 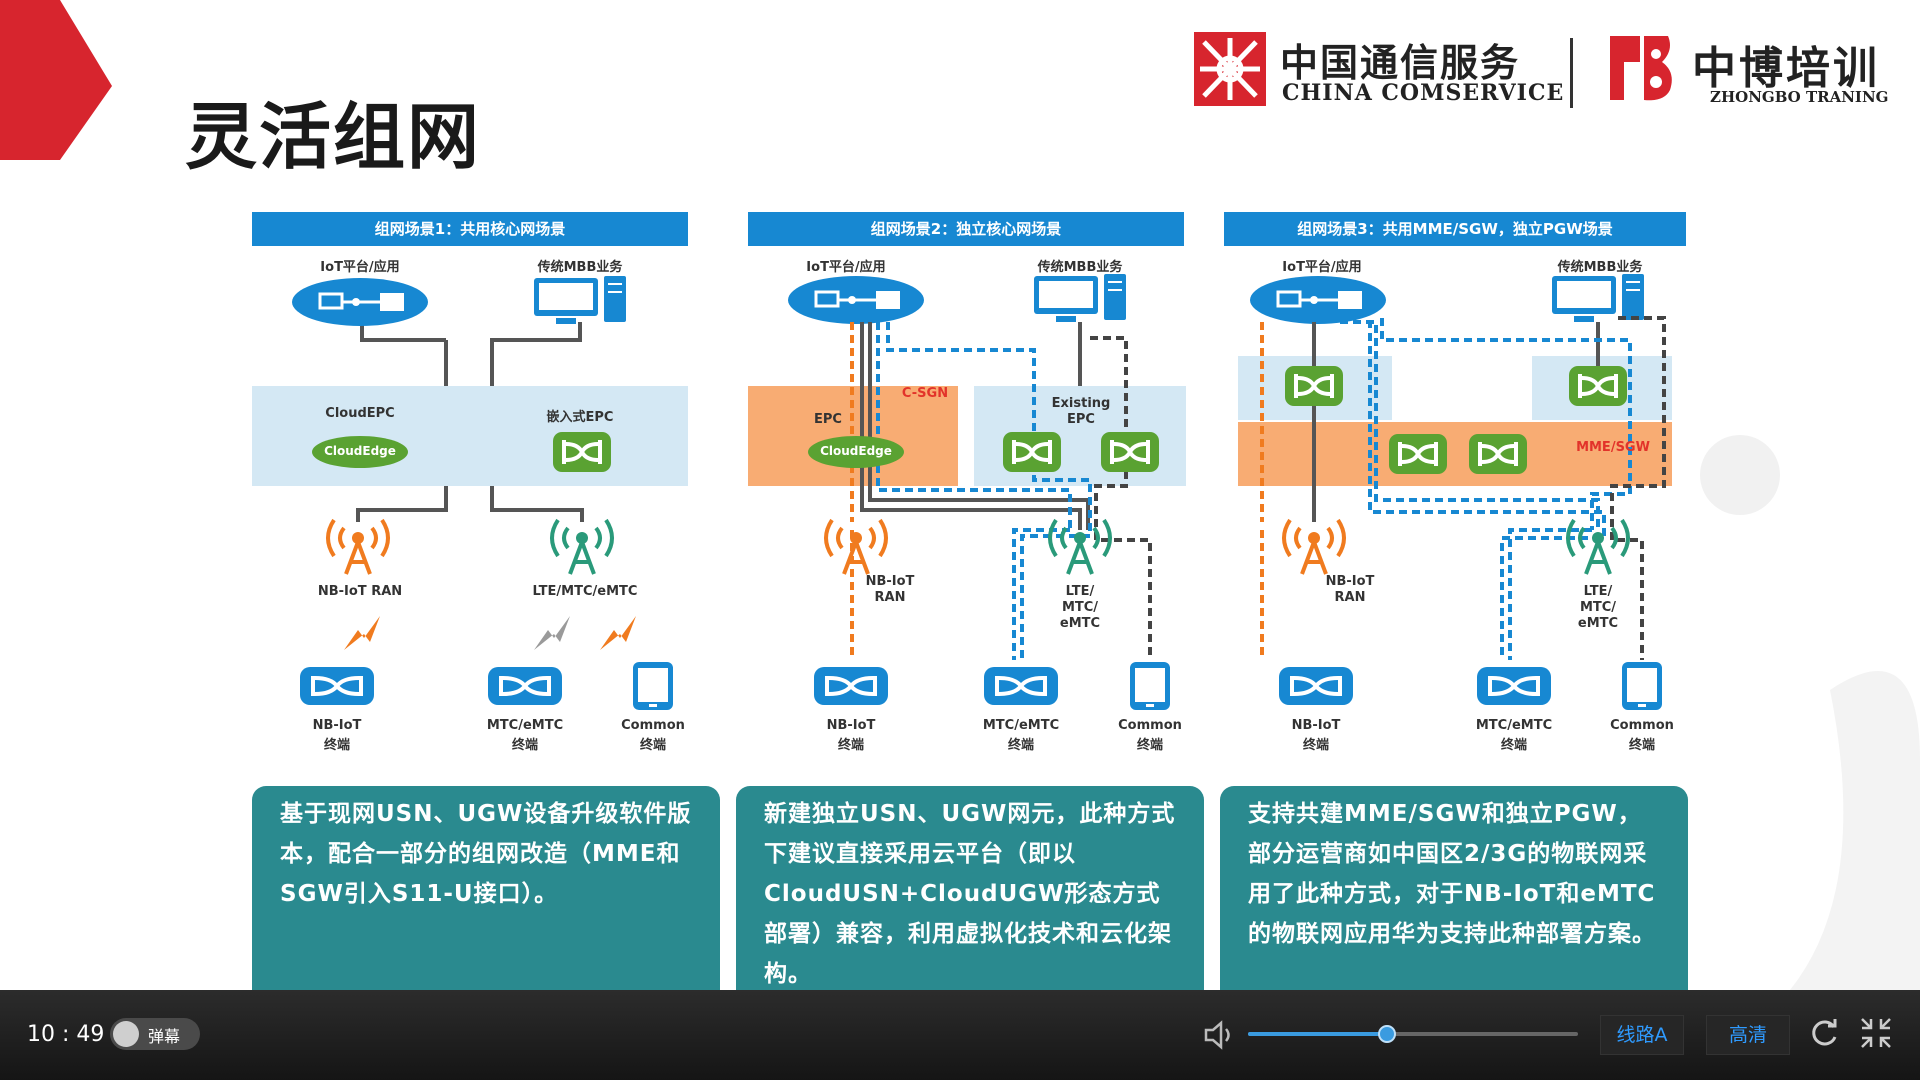 I want to click on danmu-label: 弹幕, so click(x=164, y=1036).